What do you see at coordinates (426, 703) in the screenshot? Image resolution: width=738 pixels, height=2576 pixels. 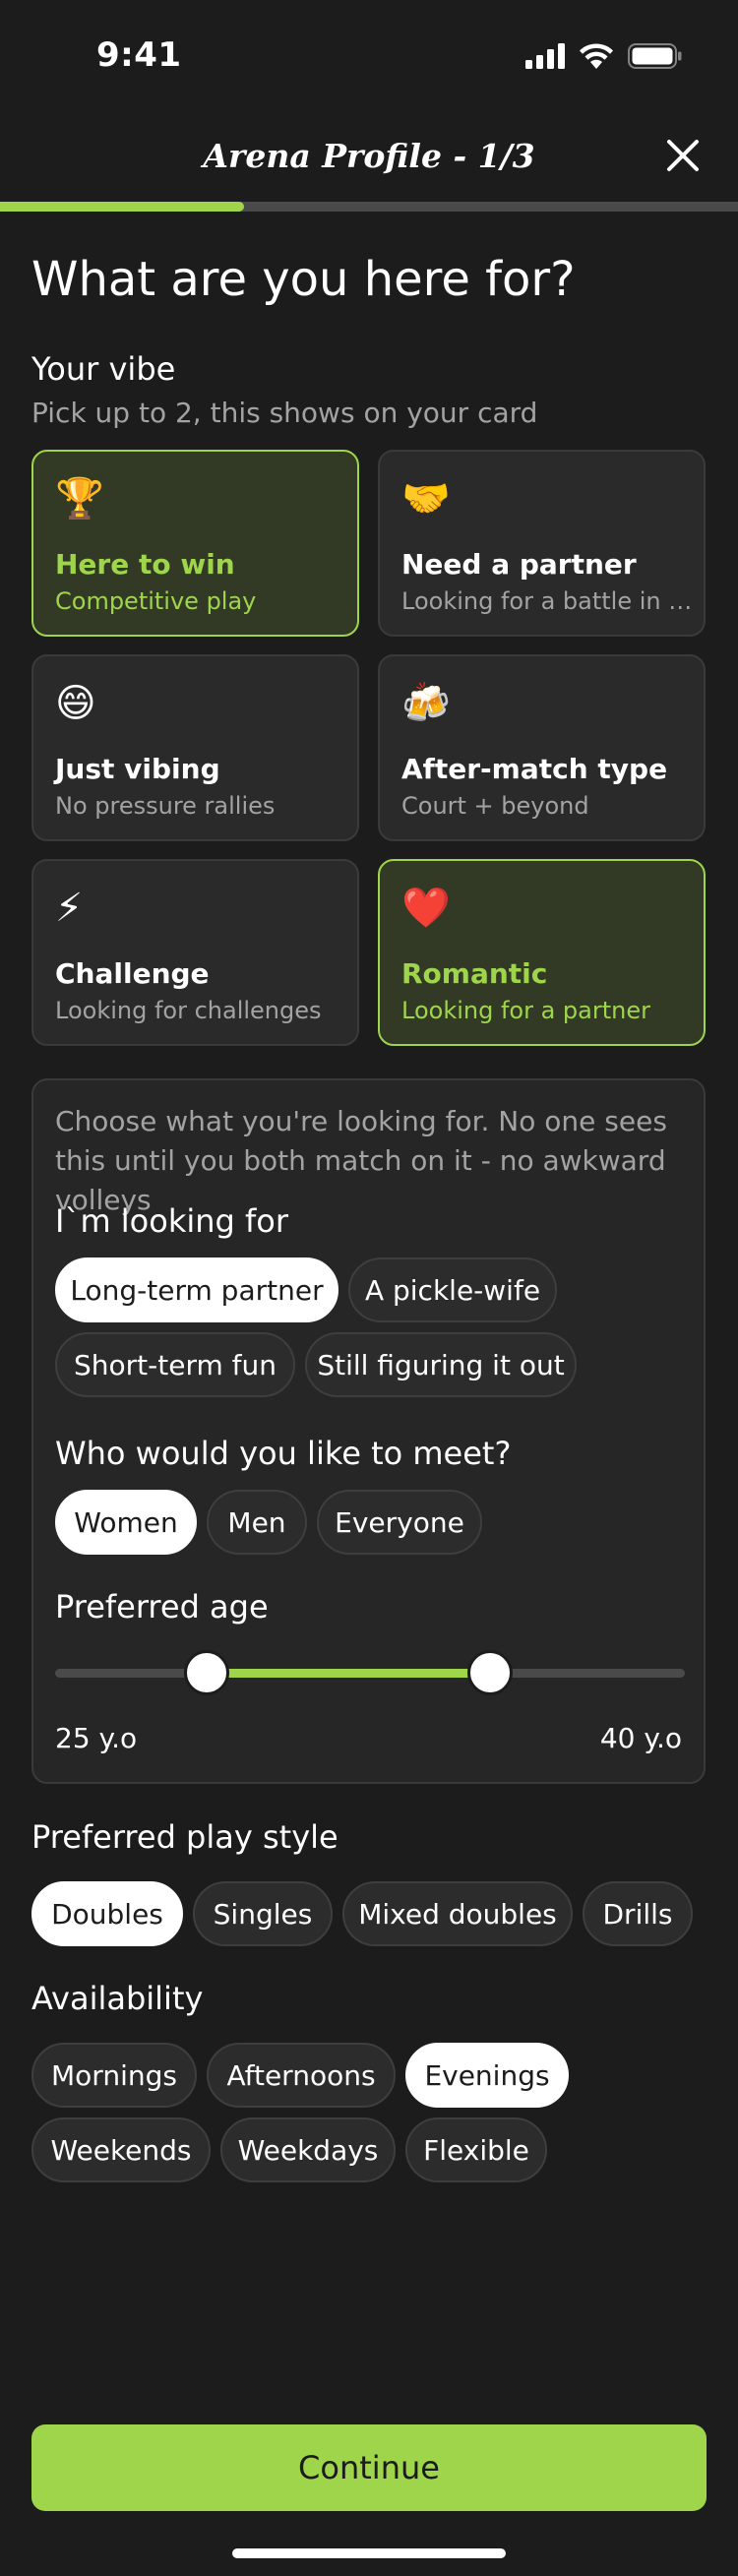 I see `beer-mugs-icon: 🍻` at bounding box center [426, 703].